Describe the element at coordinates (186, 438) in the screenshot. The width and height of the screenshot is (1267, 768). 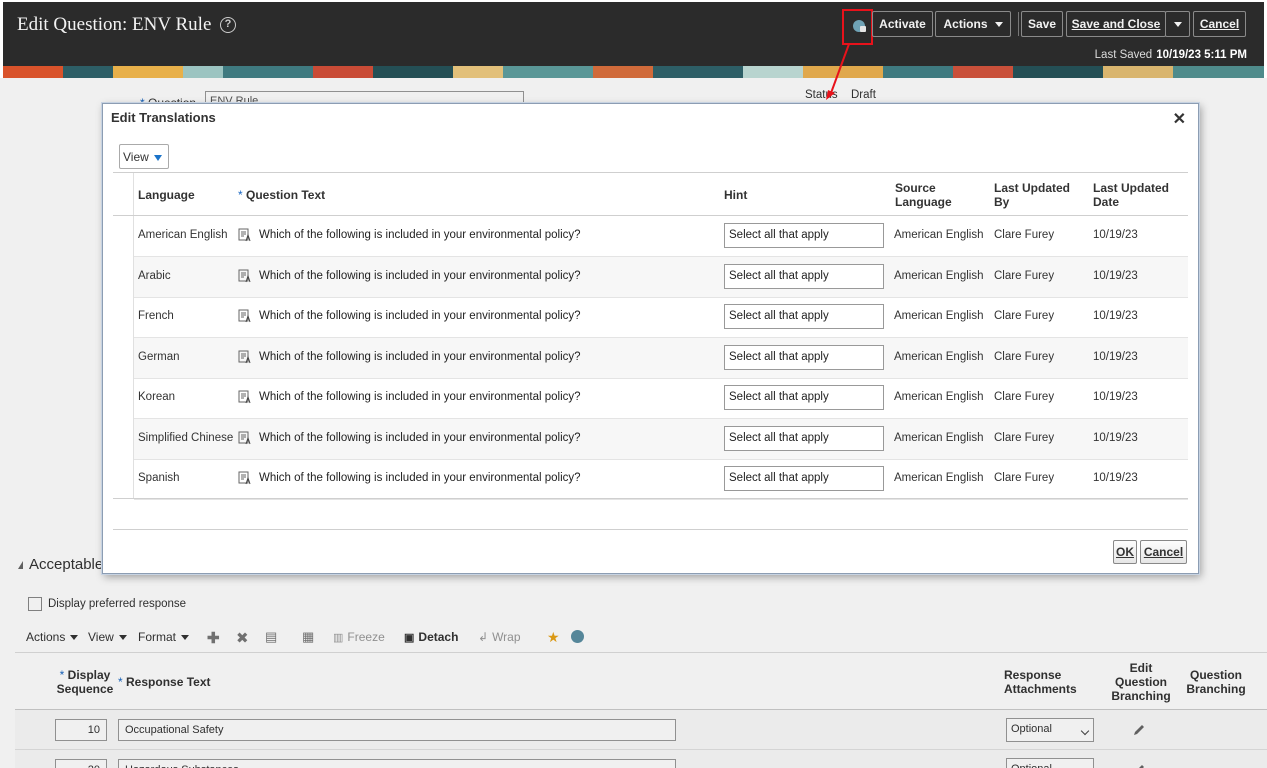
I see `language-cell: Simplified Chinese` at that location.